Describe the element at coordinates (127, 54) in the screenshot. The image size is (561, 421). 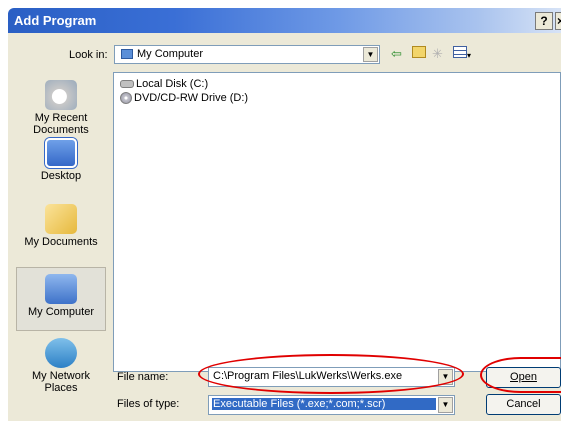
I see `computer-icon` at that location.